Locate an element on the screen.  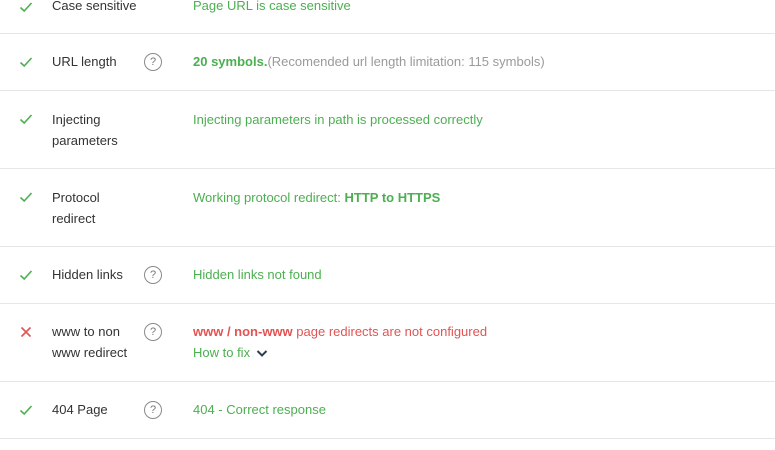
chevron-down-icon is located at coordinates (262, 353).